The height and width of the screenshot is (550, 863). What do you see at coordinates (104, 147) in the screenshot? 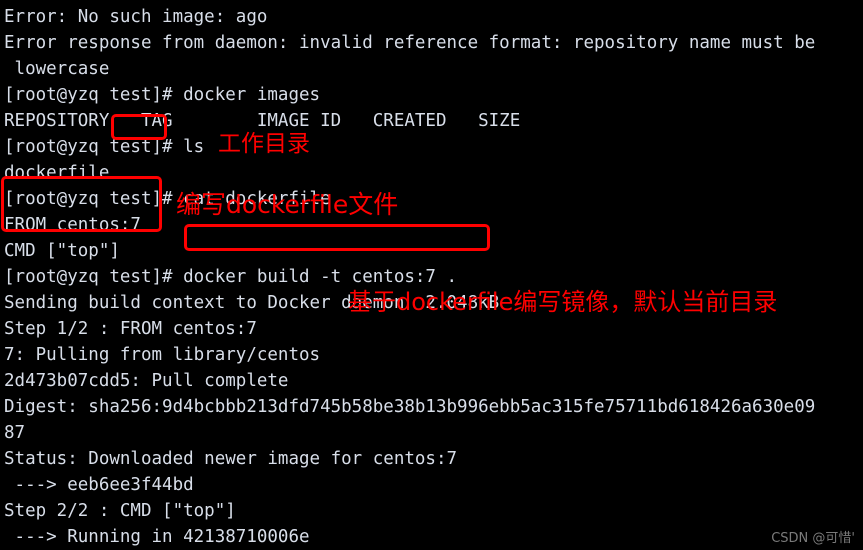
I see `terminal-line: [root@yzq test]# ls` at bounding box center [104, 147].